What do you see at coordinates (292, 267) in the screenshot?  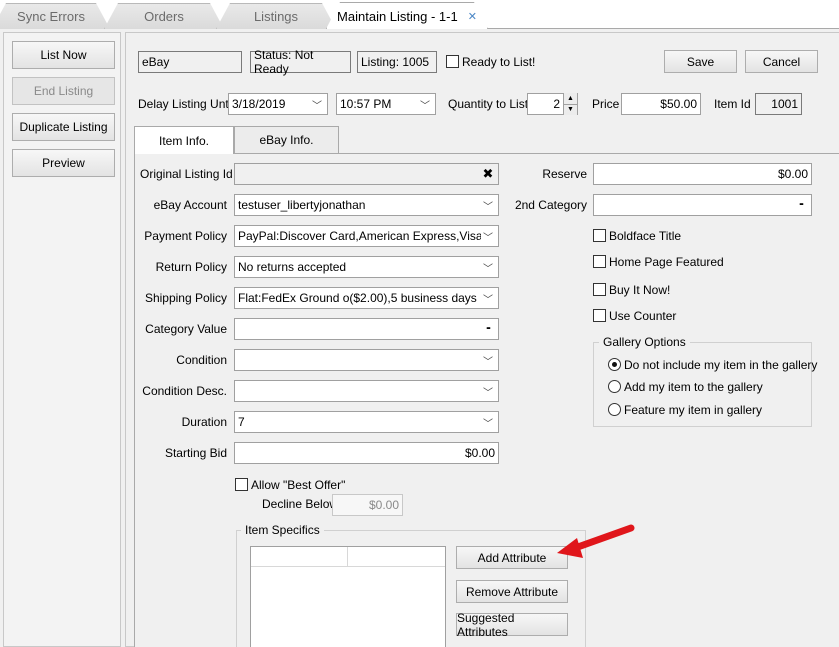 I see `return-policy-value: No returns accepted` at bounding box center [292, 267].